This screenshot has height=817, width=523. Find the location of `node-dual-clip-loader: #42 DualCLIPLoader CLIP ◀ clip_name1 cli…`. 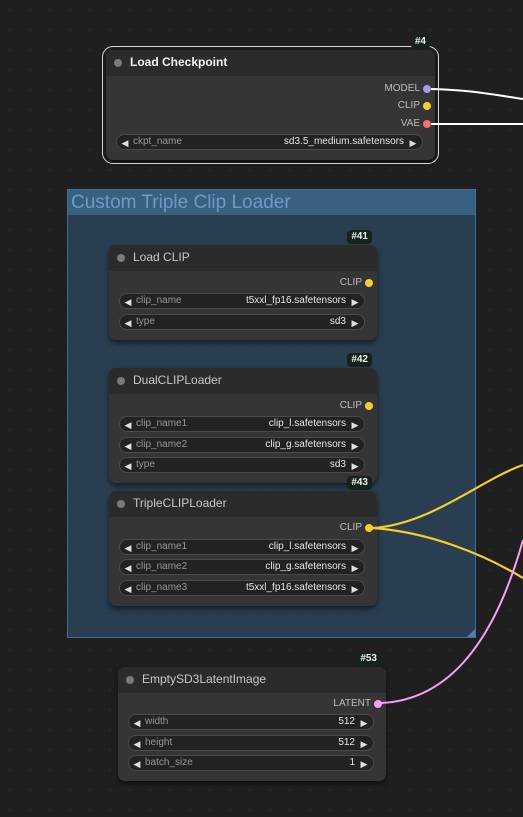

node-dual-clip-loader: #42 DualCLIPLoader CLIP ◀ clip_name1 cli… is located at coordinates (243, 418).